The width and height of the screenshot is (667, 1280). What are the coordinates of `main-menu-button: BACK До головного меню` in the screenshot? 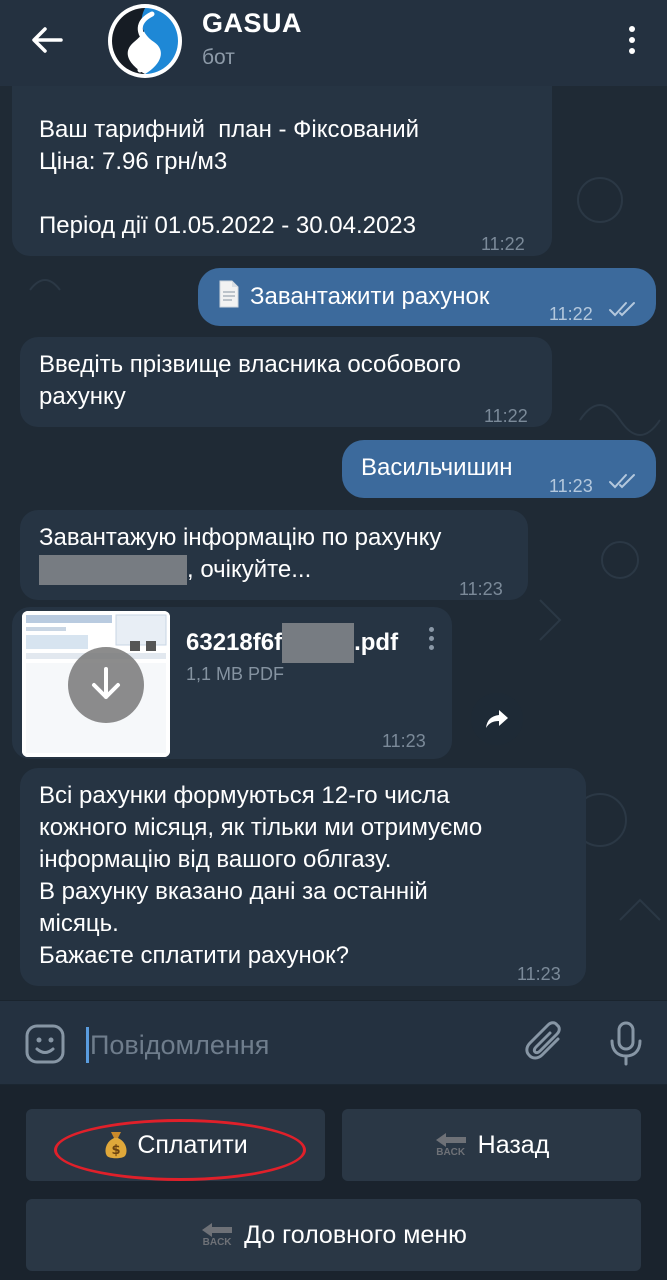 It's located at (333, 1235).